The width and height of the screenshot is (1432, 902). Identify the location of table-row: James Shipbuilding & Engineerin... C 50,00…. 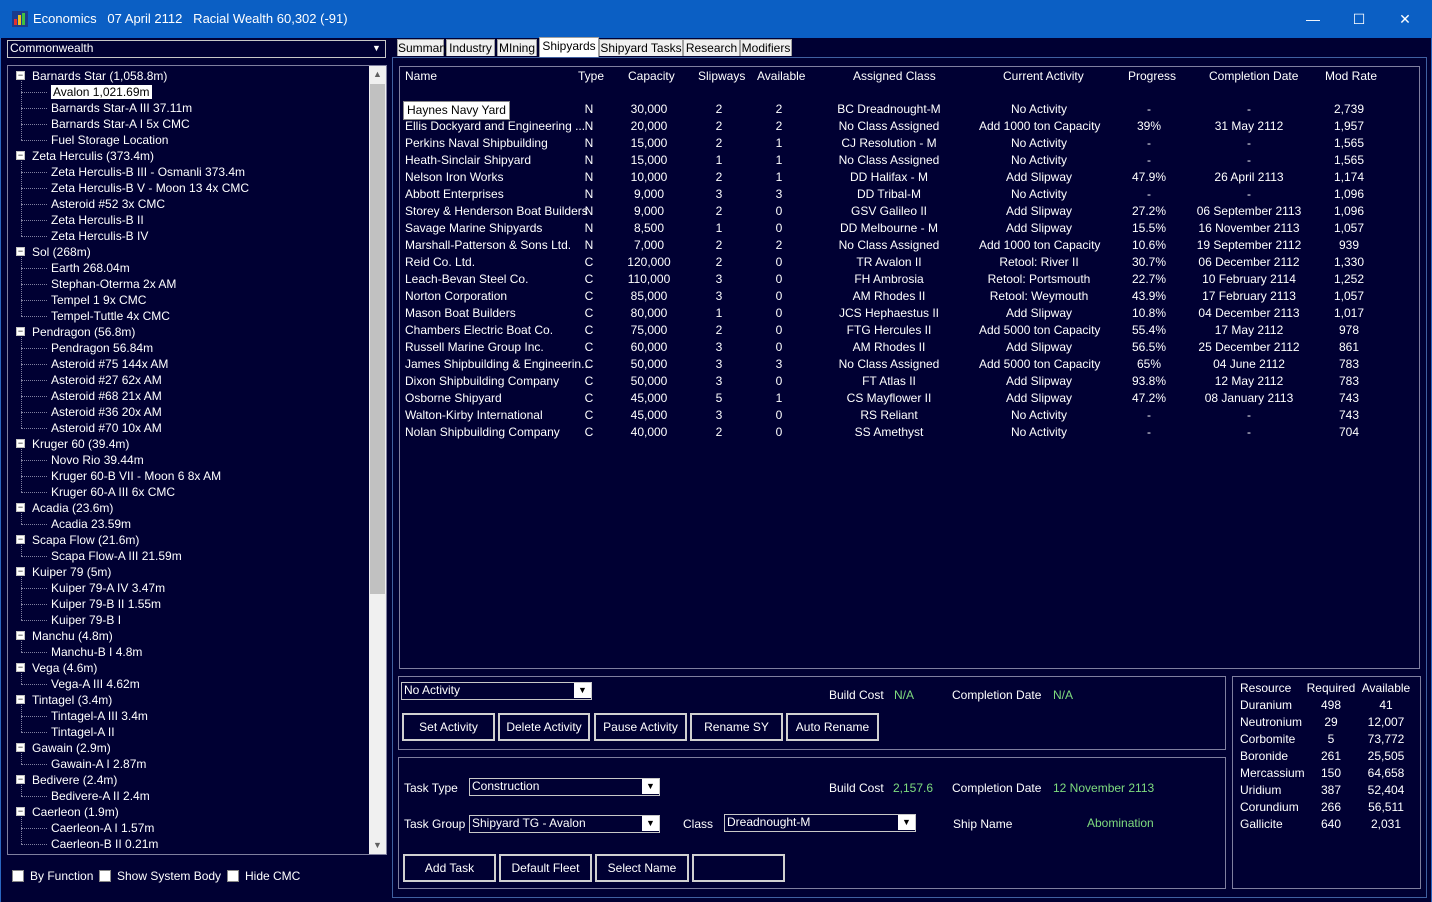
(909, 364).